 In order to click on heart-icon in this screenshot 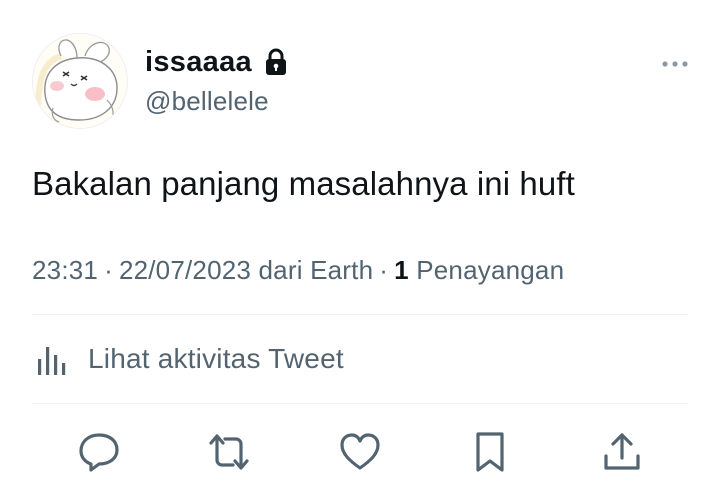, I will do `click(360, 451)`.